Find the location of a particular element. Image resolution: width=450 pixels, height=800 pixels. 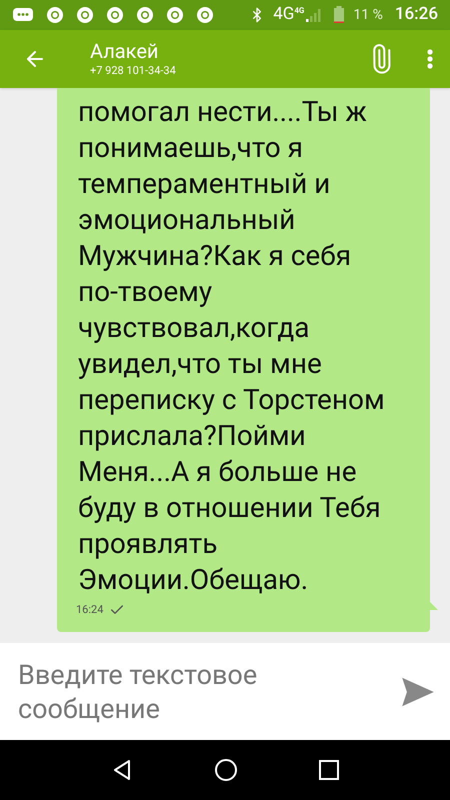

composer-bar: Введите текстовое сообщение is located at coordinates (225, 691).